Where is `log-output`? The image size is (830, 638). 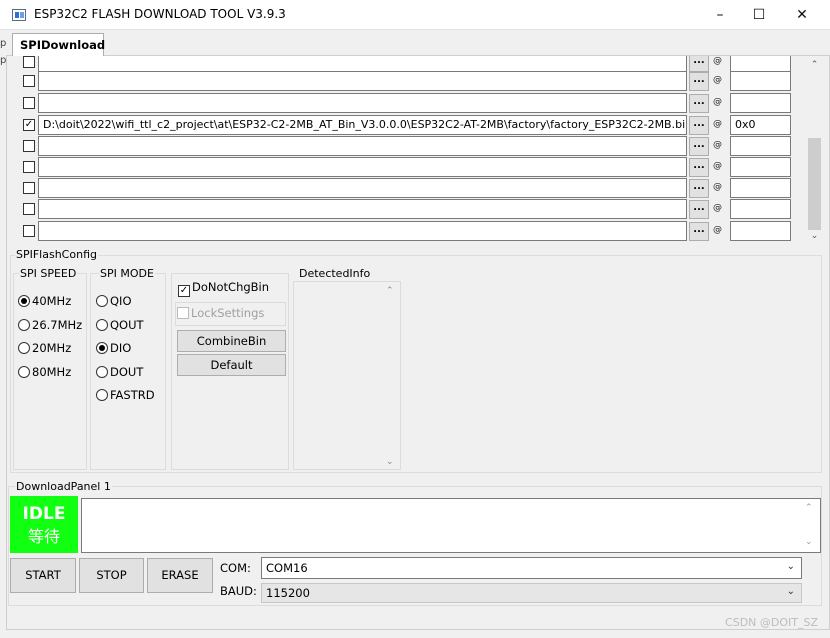 log-output is located at coordinates (451, 525).